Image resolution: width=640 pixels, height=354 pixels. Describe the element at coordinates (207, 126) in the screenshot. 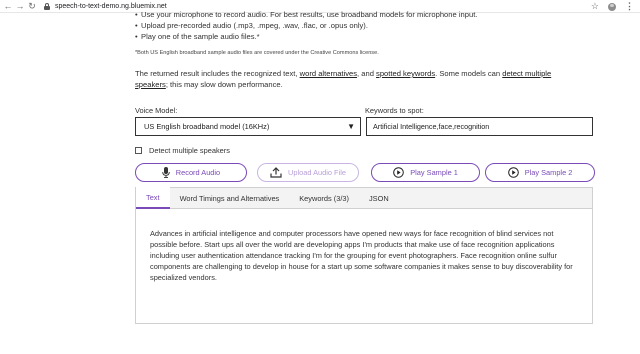

I see `voice-model-value: US English broadband model (16KHz)` at that location.